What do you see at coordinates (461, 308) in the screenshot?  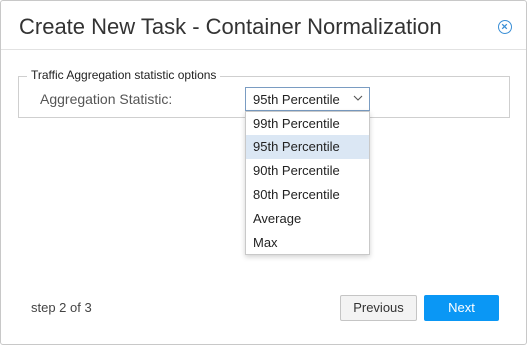 I see `next-button: Next` at bounding box center [461, 308].